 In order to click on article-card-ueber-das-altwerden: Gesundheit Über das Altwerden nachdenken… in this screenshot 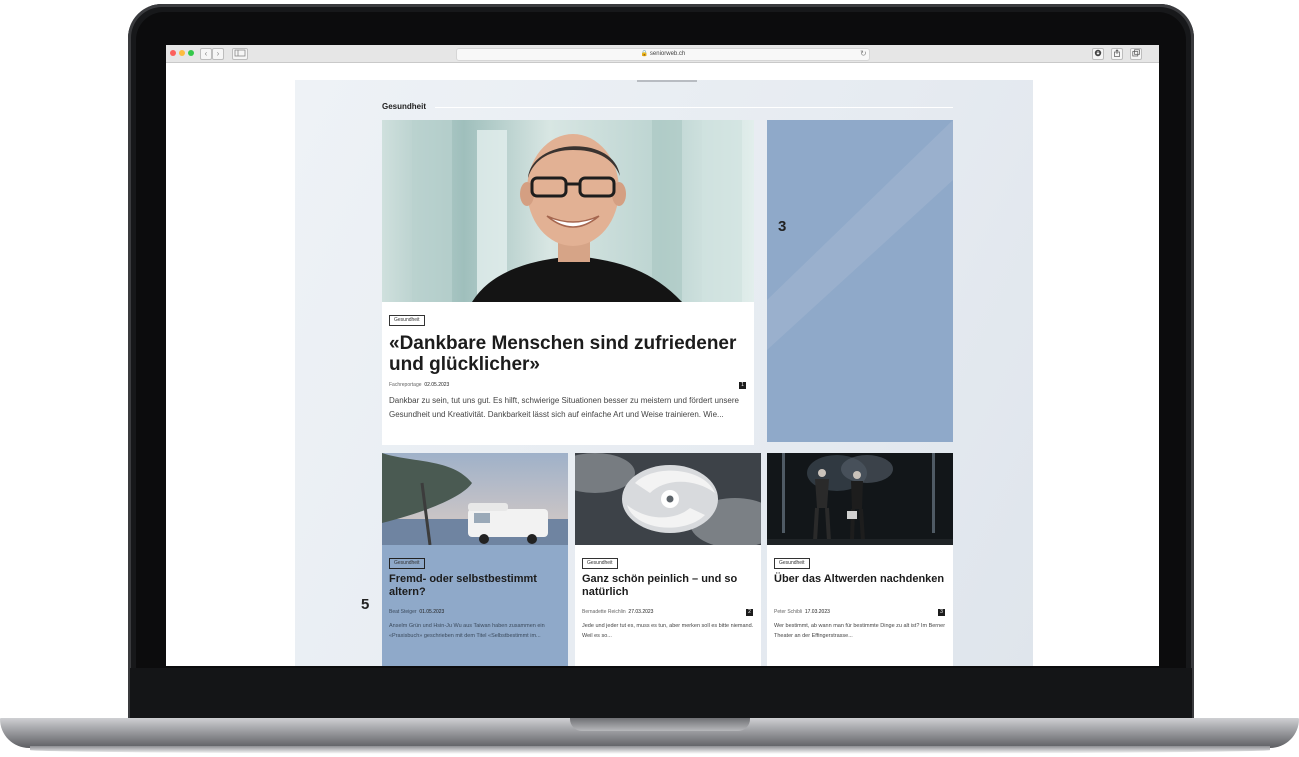, I will do `click(860, 559)`.